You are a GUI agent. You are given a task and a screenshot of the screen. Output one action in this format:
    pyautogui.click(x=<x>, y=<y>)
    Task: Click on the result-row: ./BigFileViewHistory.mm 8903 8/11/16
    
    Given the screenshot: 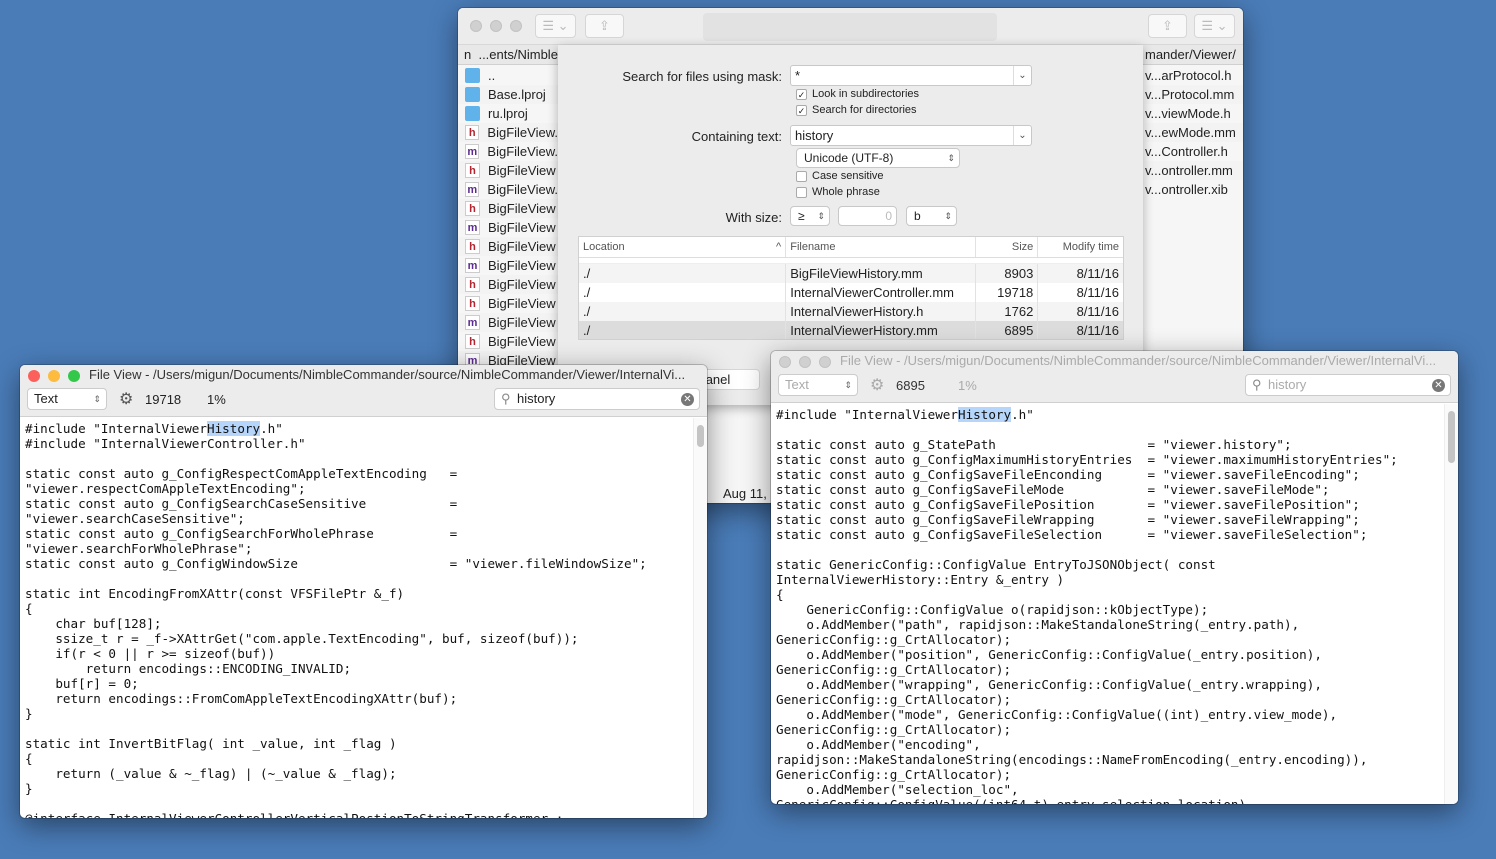 What is the action you would take?
    pyautogui.click(x=851, y=273)
    